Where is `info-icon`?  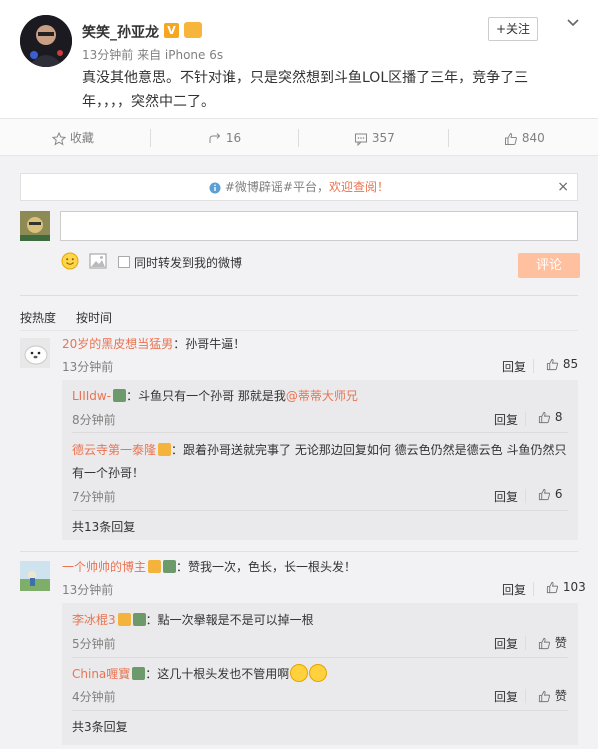 info-icon is located at coordinates (215, 187).